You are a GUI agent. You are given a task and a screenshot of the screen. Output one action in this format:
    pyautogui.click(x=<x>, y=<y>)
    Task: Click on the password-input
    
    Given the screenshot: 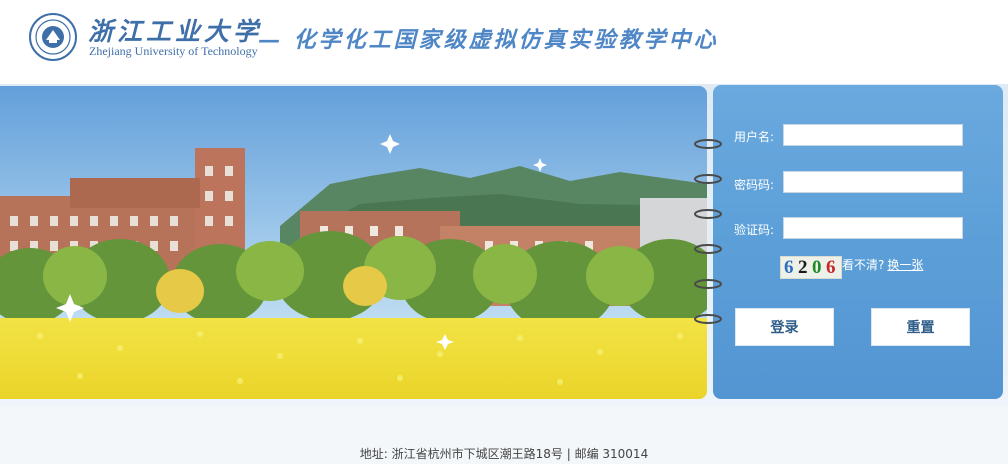 What is the action you would take?
    pyautogui.click(x=873, y=182)
    